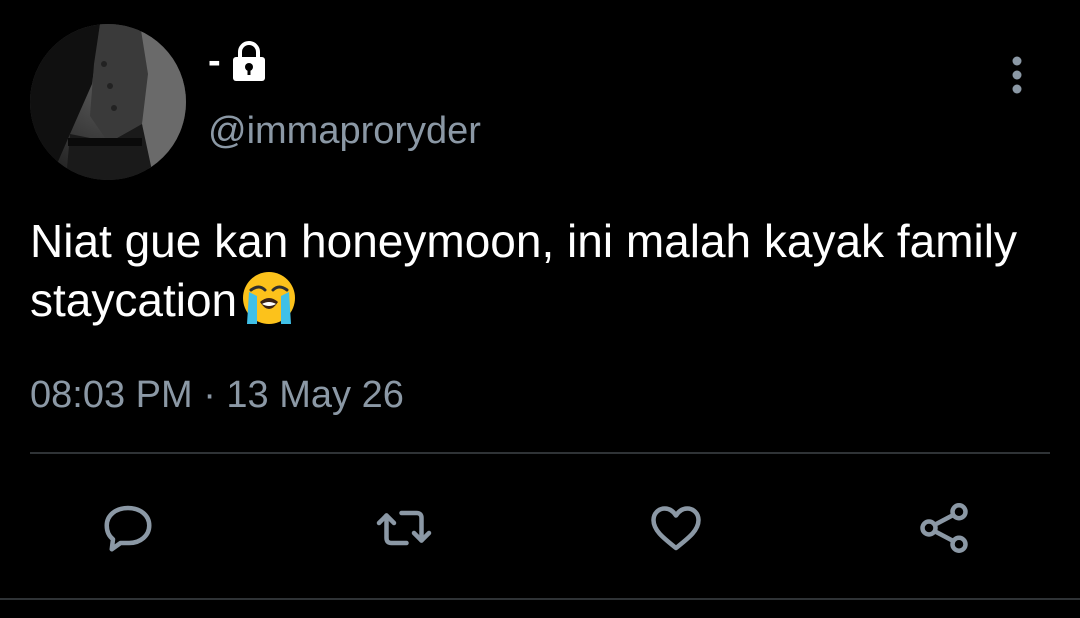 This screenshot has width=1080, height=618. I want to click on more-options-button, so click(1017, 75).